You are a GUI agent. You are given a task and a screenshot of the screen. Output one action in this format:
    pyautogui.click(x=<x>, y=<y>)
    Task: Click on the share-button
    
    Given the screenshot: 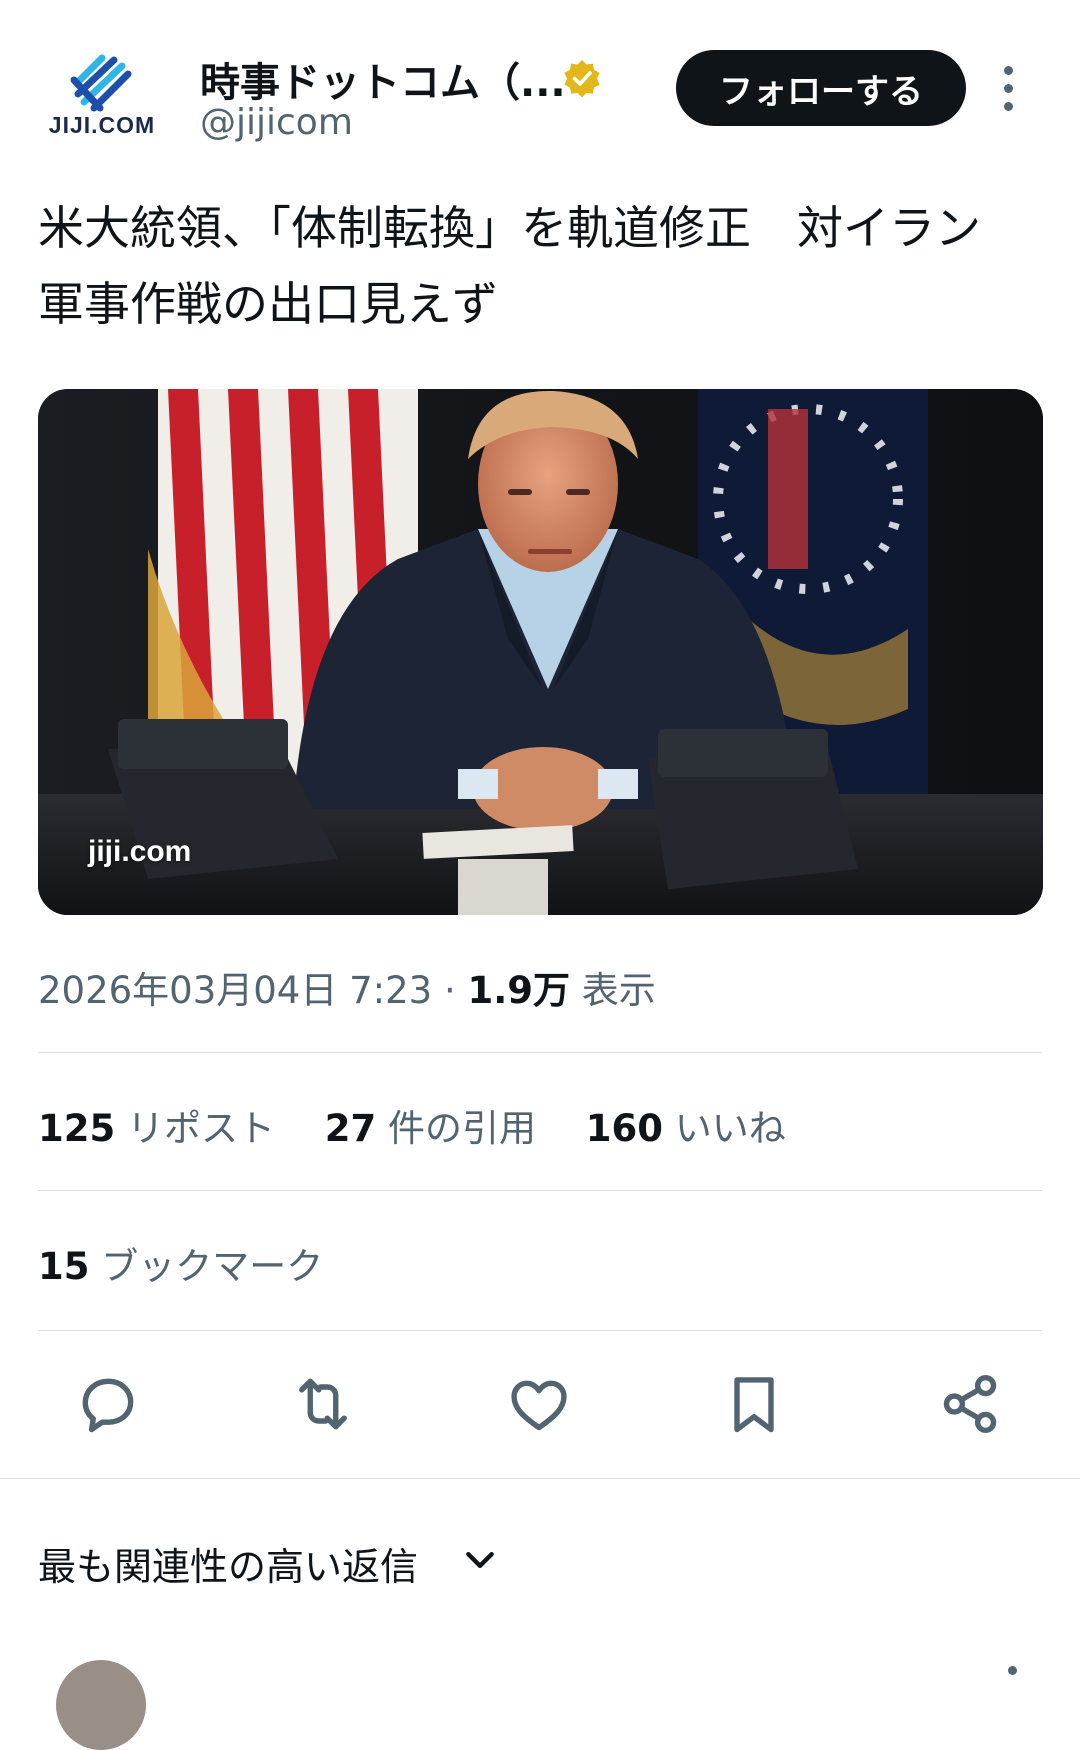 What is the action you would take?
    pyautogui.click(x=970, y=1404)
    